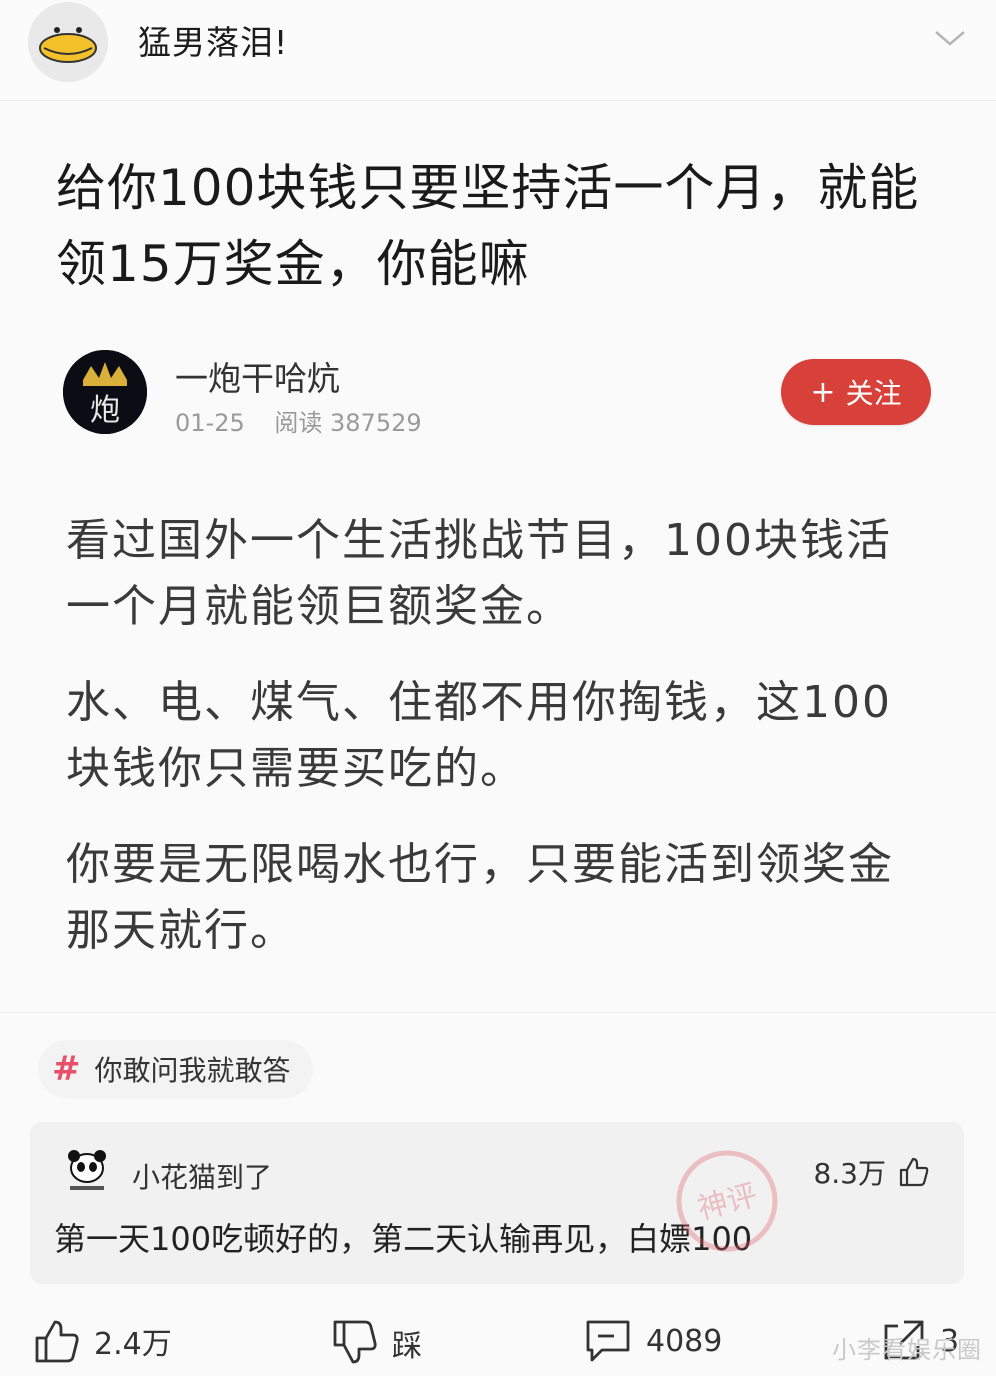  I want to click on crown-avatar-icon: 炮, so click(105, 392).